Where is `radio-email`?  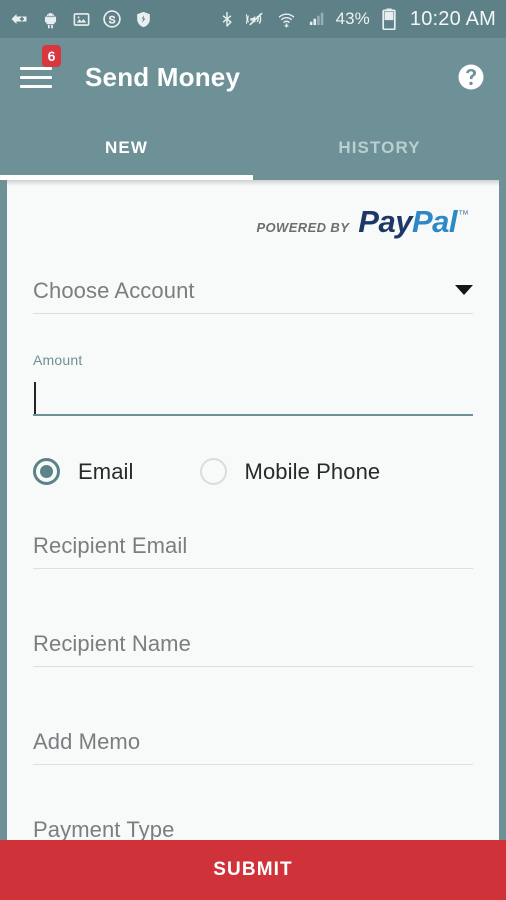
radio-email is located at coordinates (46, 471).